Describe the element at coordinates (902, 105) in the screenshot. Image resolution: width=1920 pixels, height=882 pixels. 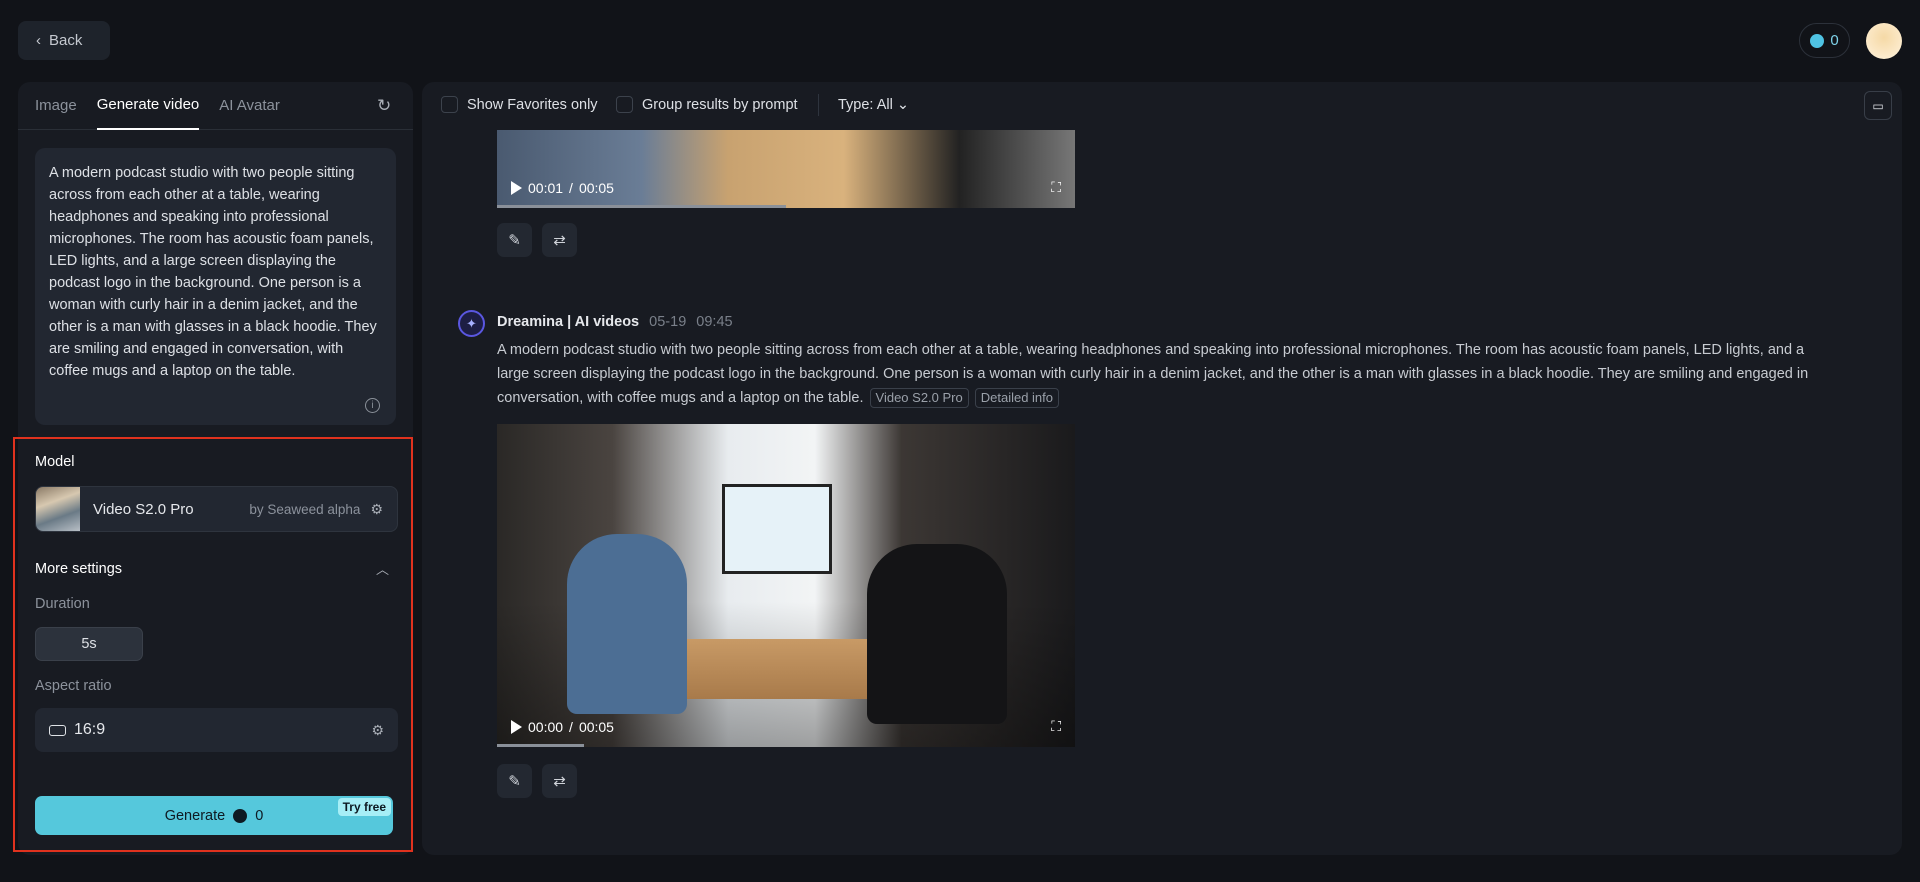
I see `chevron-down-icon: ⌄` at that location.